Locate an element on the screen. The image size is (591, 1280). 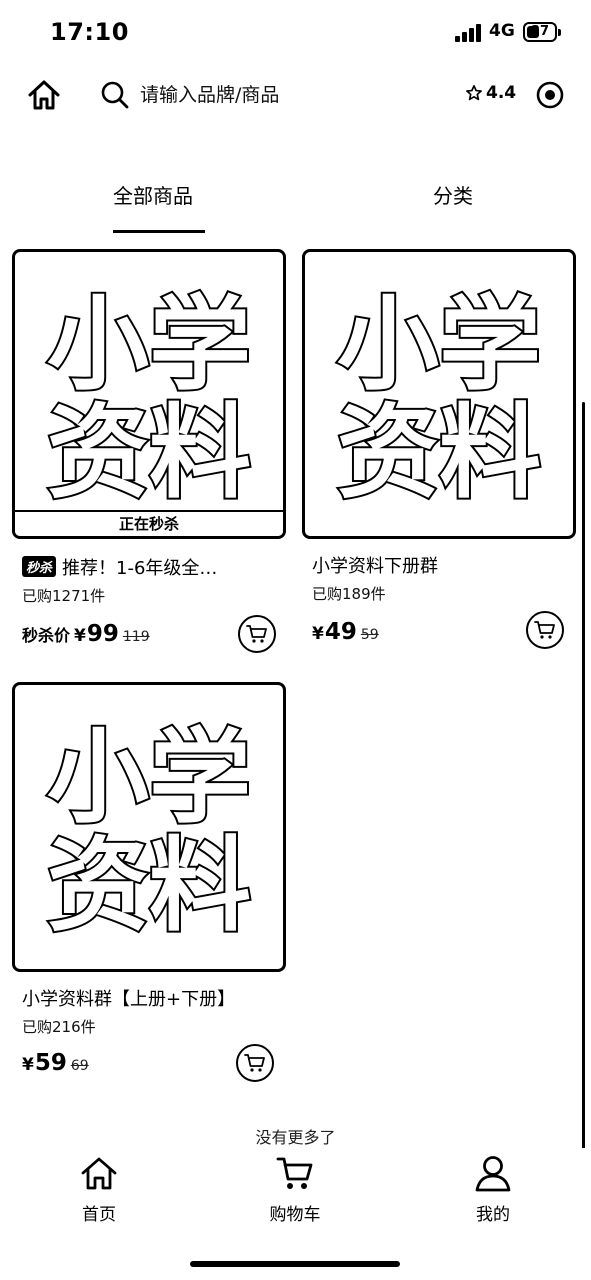
tabbar-label: 购物车 is located at coordinates (295, 1215).